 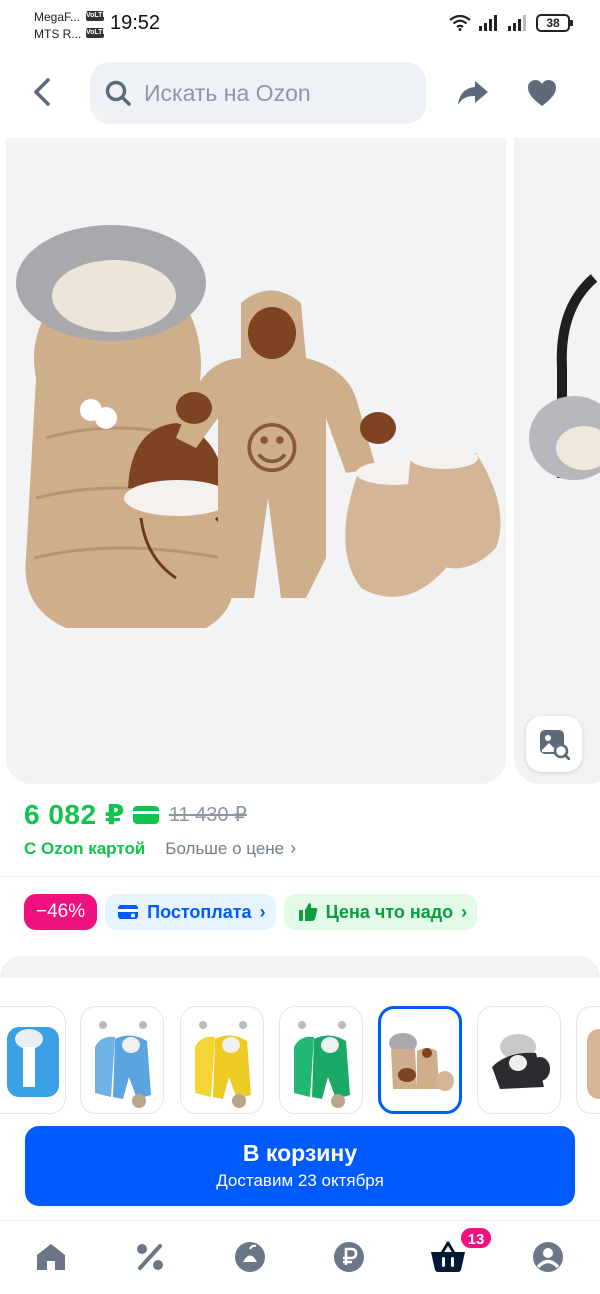 I want to click on add-to-cart-button: В корзину Доставим 23 октября, so click(x=300, y=1166).